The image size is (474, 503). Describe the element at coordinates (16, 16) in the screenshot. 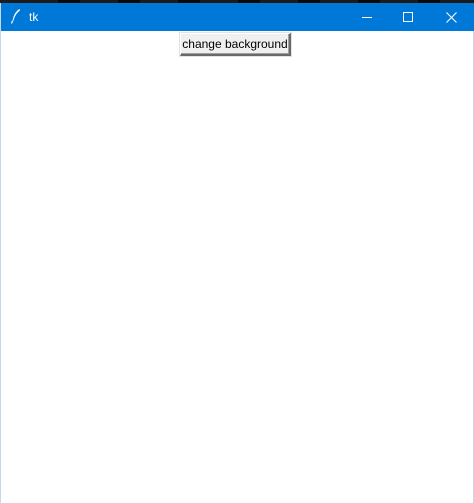

I see `feather-icon` at that location.